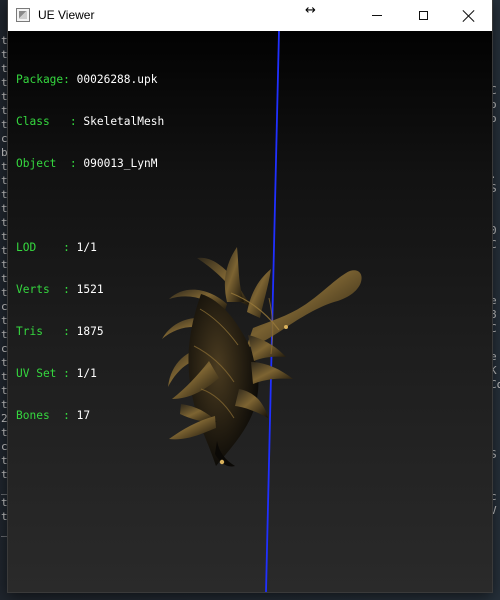 The width and height of the screenshot is (500, 600). I want to click on bones-label: Bones, so click(33, 415).